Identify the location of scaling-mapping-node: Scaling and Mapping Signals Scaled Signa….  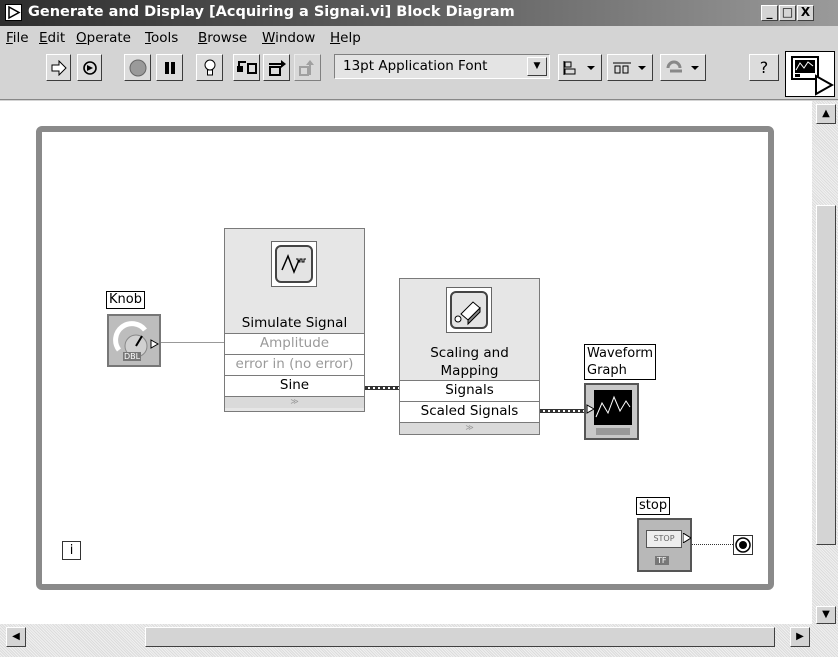
(469, 356).